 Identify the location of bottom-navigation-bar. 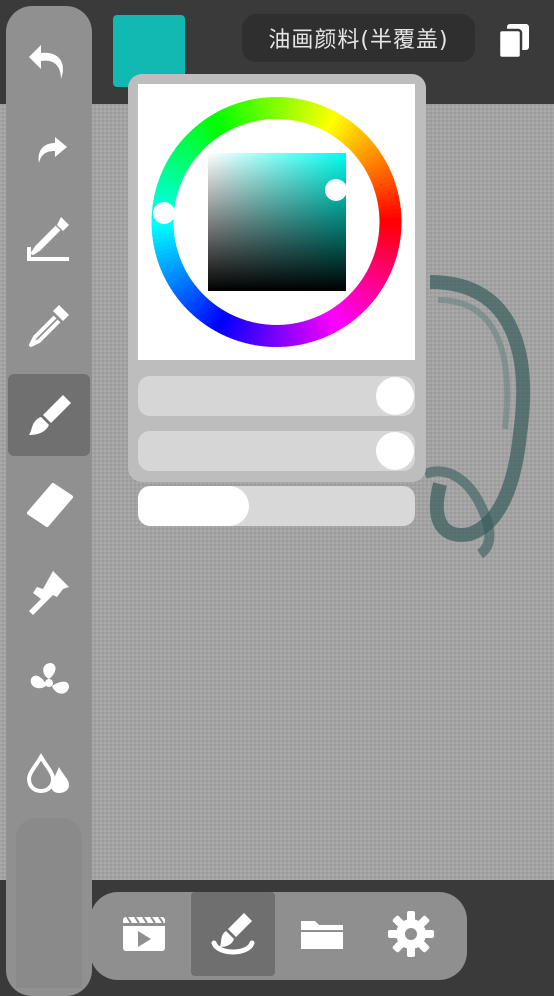
(278, 936).